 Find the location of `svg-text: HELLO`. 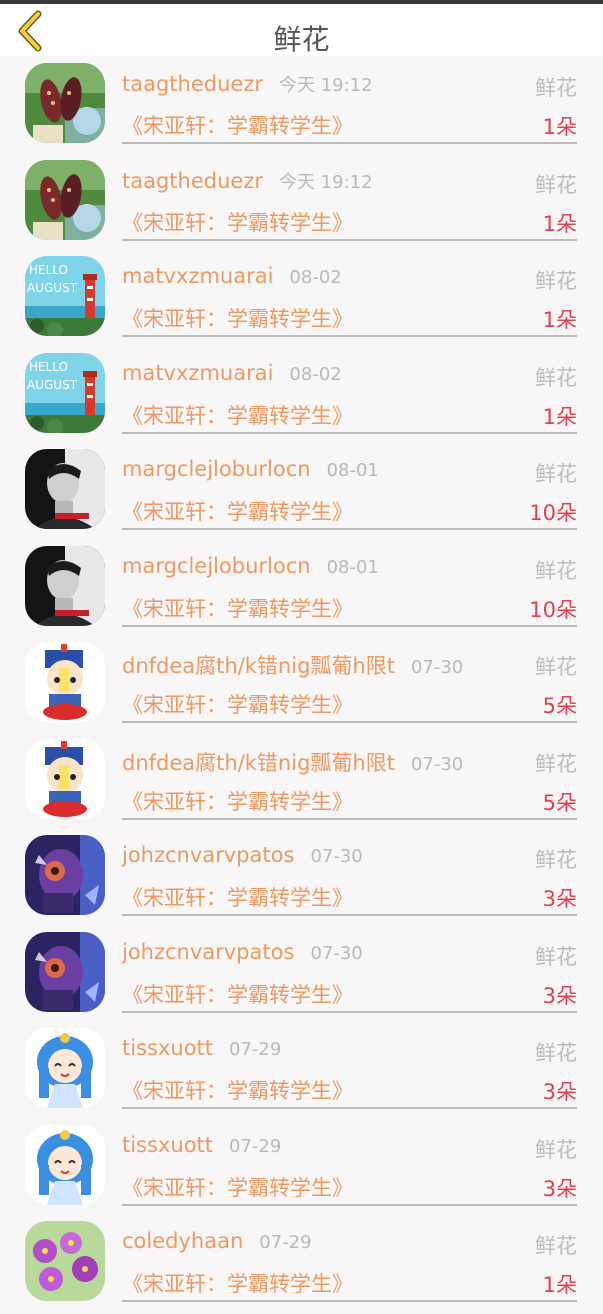

svg-text: HELLO is located at coordinates (48, 367).